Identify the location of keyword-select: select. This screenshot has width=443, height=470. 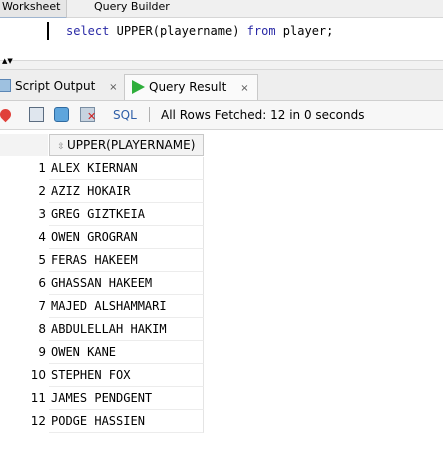
(88, 31).